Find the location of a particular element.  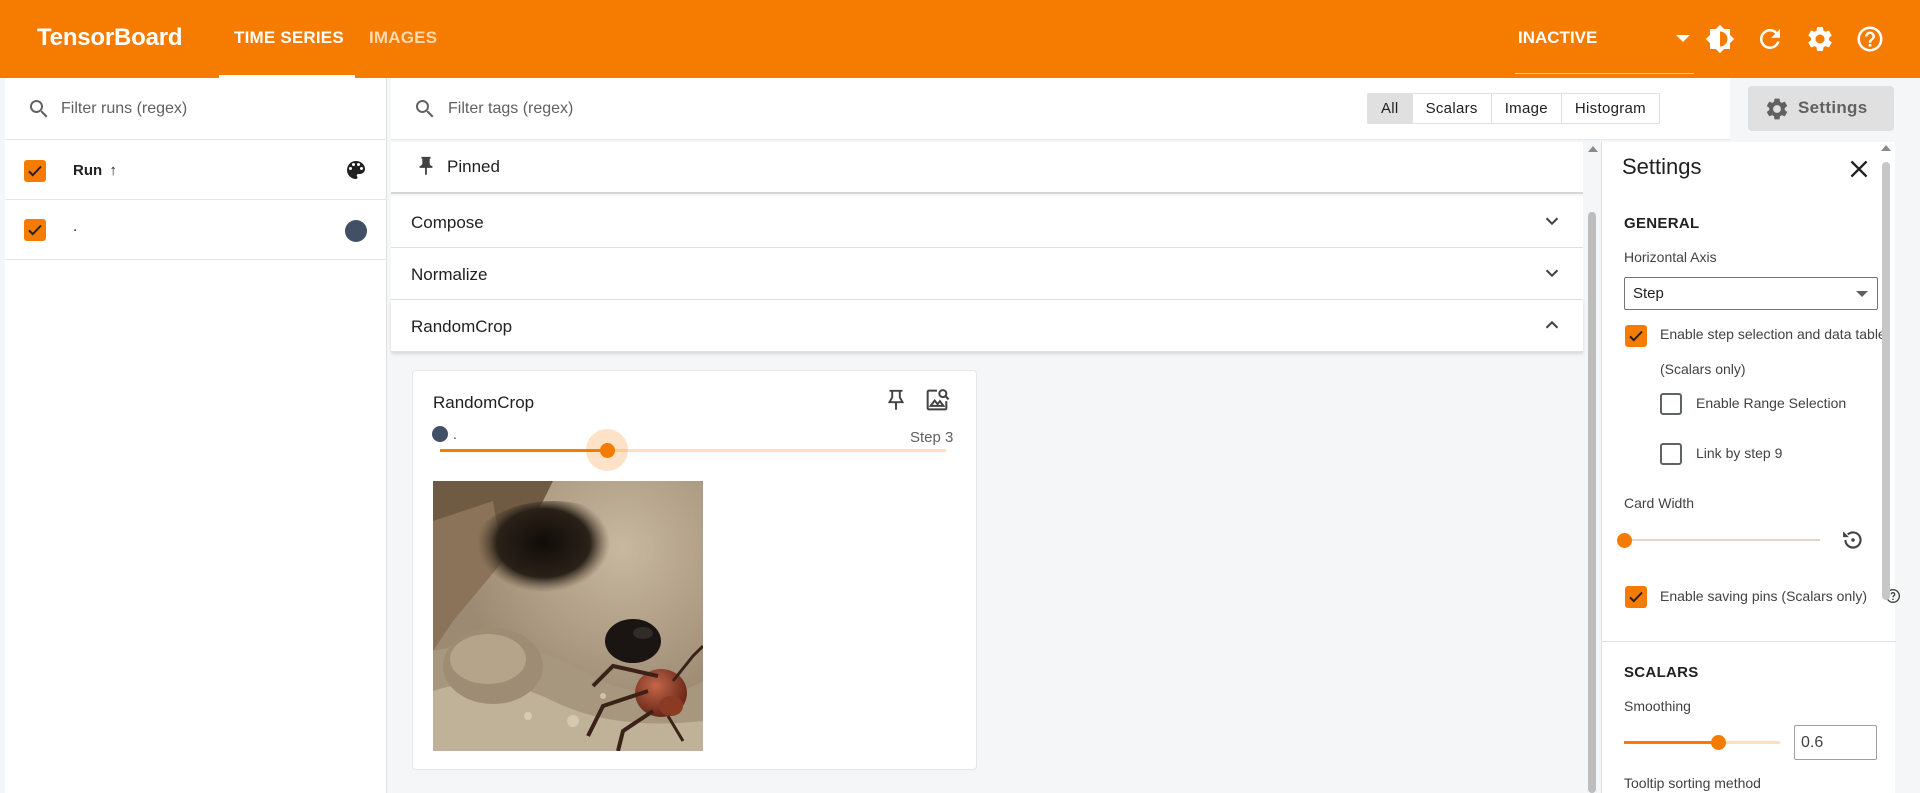

run-color-dot is located at coordinates (440, 434).